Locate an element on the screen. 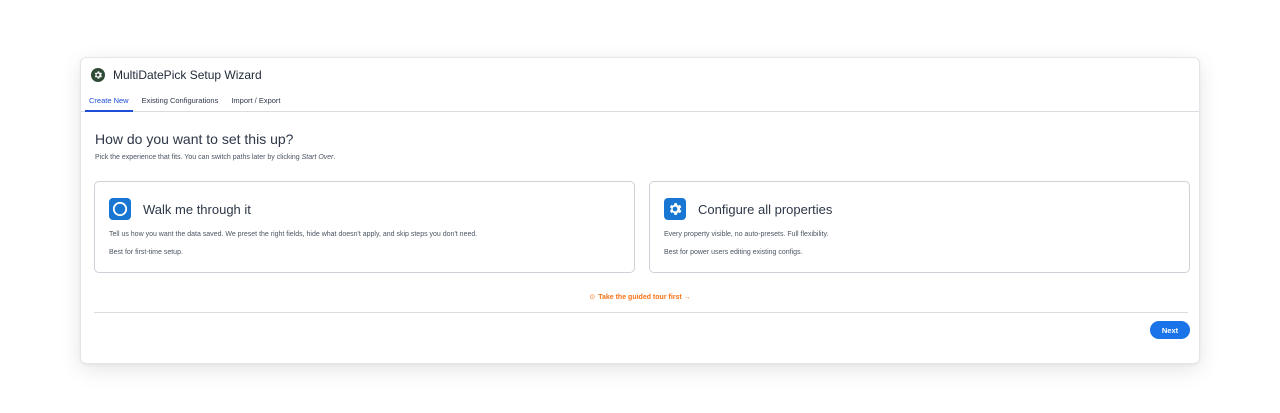 The width and height of the screenshot is (1280, 413). target-icon: ⊙ is located at coordinates (592, 297).